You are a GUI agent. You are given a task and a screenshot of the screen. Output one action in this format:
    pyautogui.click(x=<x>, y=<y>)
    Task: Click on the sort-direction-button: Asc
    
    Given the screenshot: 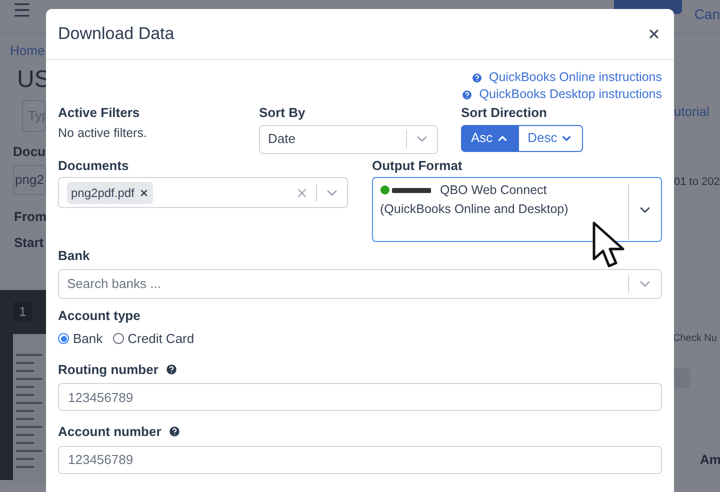 What is the action you would take?
    pyautogui.click(x=490, y=138)
    